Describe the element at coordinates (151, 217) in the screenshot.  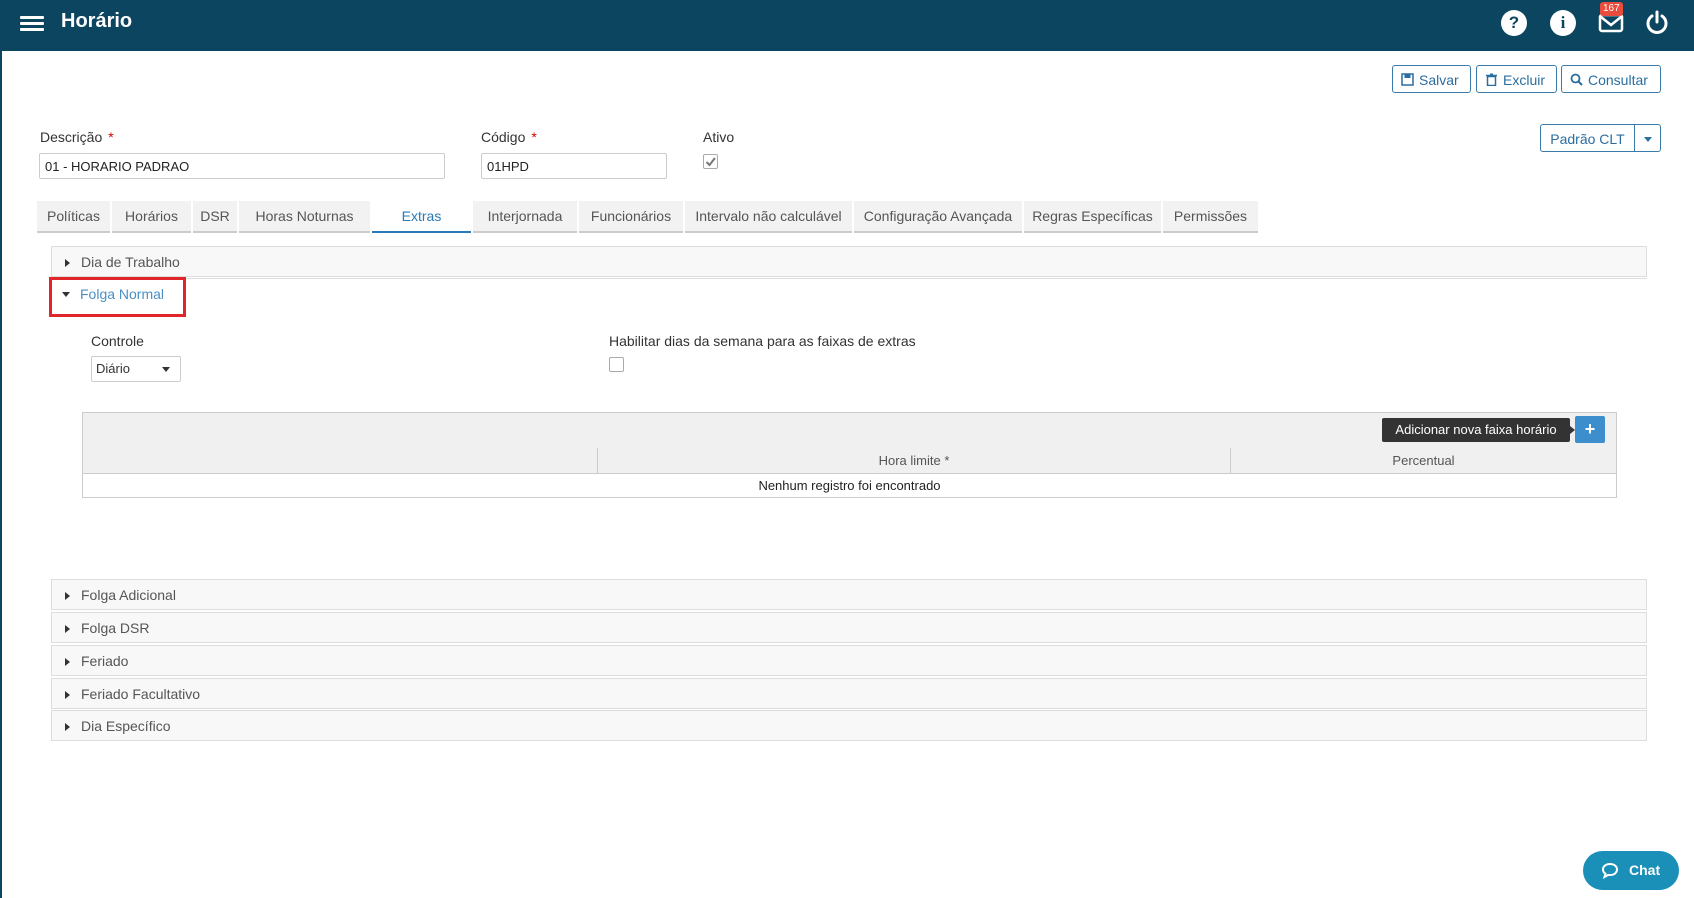
I see `tab-horarios: Horários` at that location.